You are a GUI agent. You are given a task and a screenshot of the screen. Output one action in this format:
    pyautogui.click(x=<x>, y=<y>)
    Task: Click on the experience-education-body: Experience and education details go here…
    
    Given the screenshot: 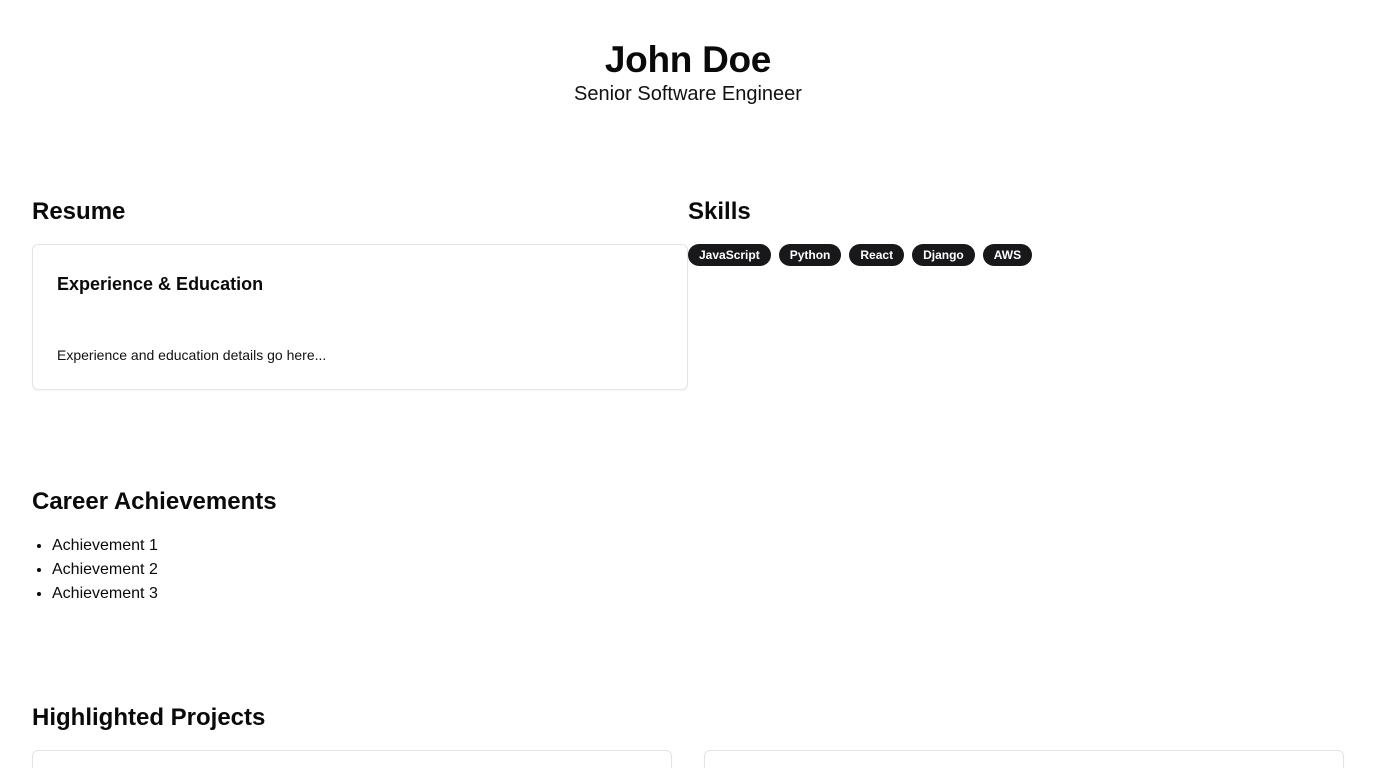 What is the action you would take?
    pyautogui.click(x=192, y=355)
    